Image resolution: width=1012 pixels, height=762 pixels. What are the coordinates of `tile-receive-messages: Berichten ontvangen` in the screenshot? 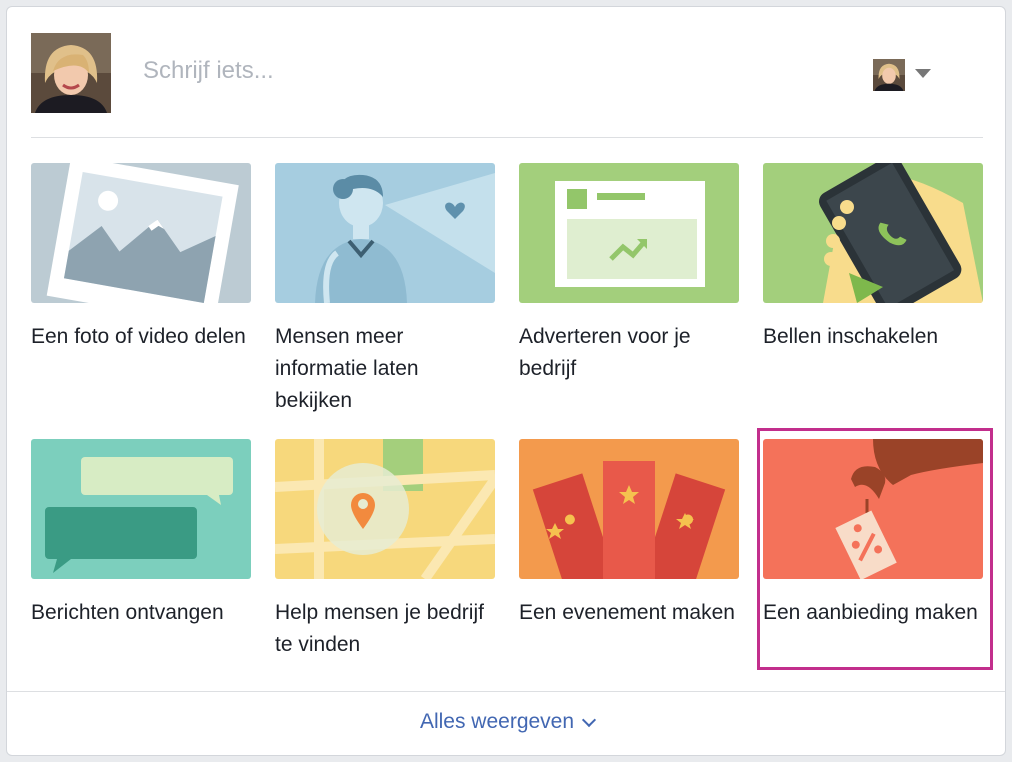 It's located at (141, 534).